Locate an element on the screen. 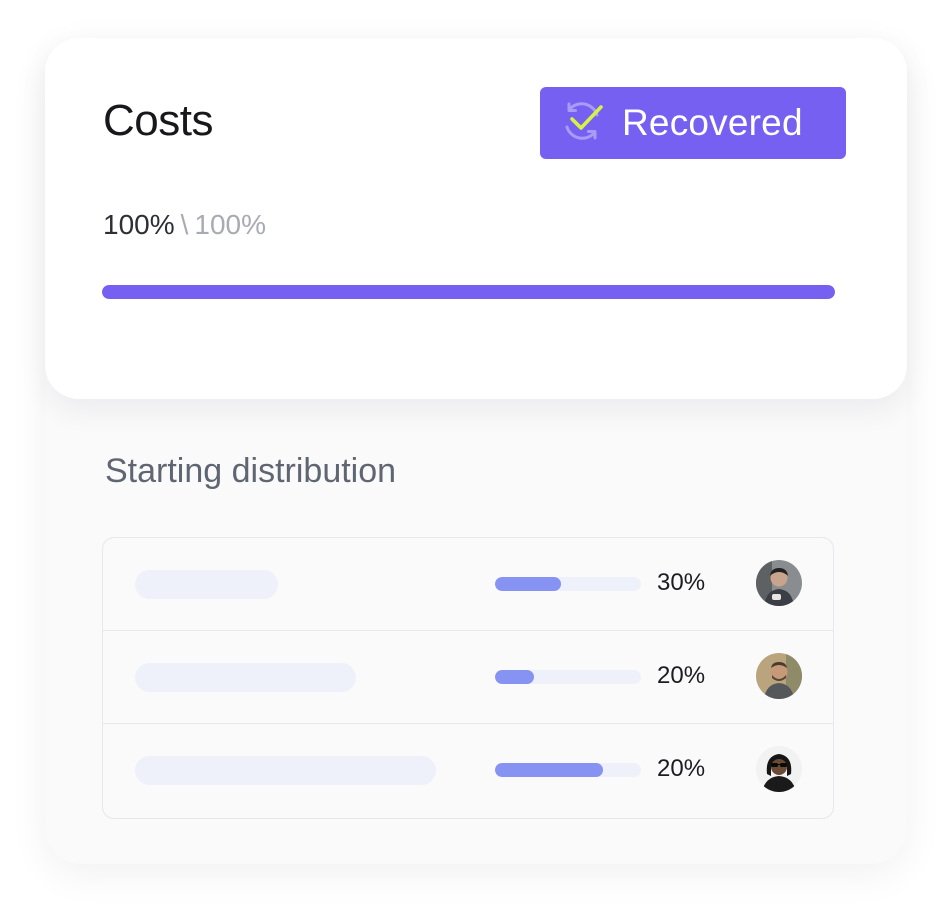 Image resolution: width=951 pixels, height=911 pixels. costs-progress-fill is located at coordinates (468, 292).